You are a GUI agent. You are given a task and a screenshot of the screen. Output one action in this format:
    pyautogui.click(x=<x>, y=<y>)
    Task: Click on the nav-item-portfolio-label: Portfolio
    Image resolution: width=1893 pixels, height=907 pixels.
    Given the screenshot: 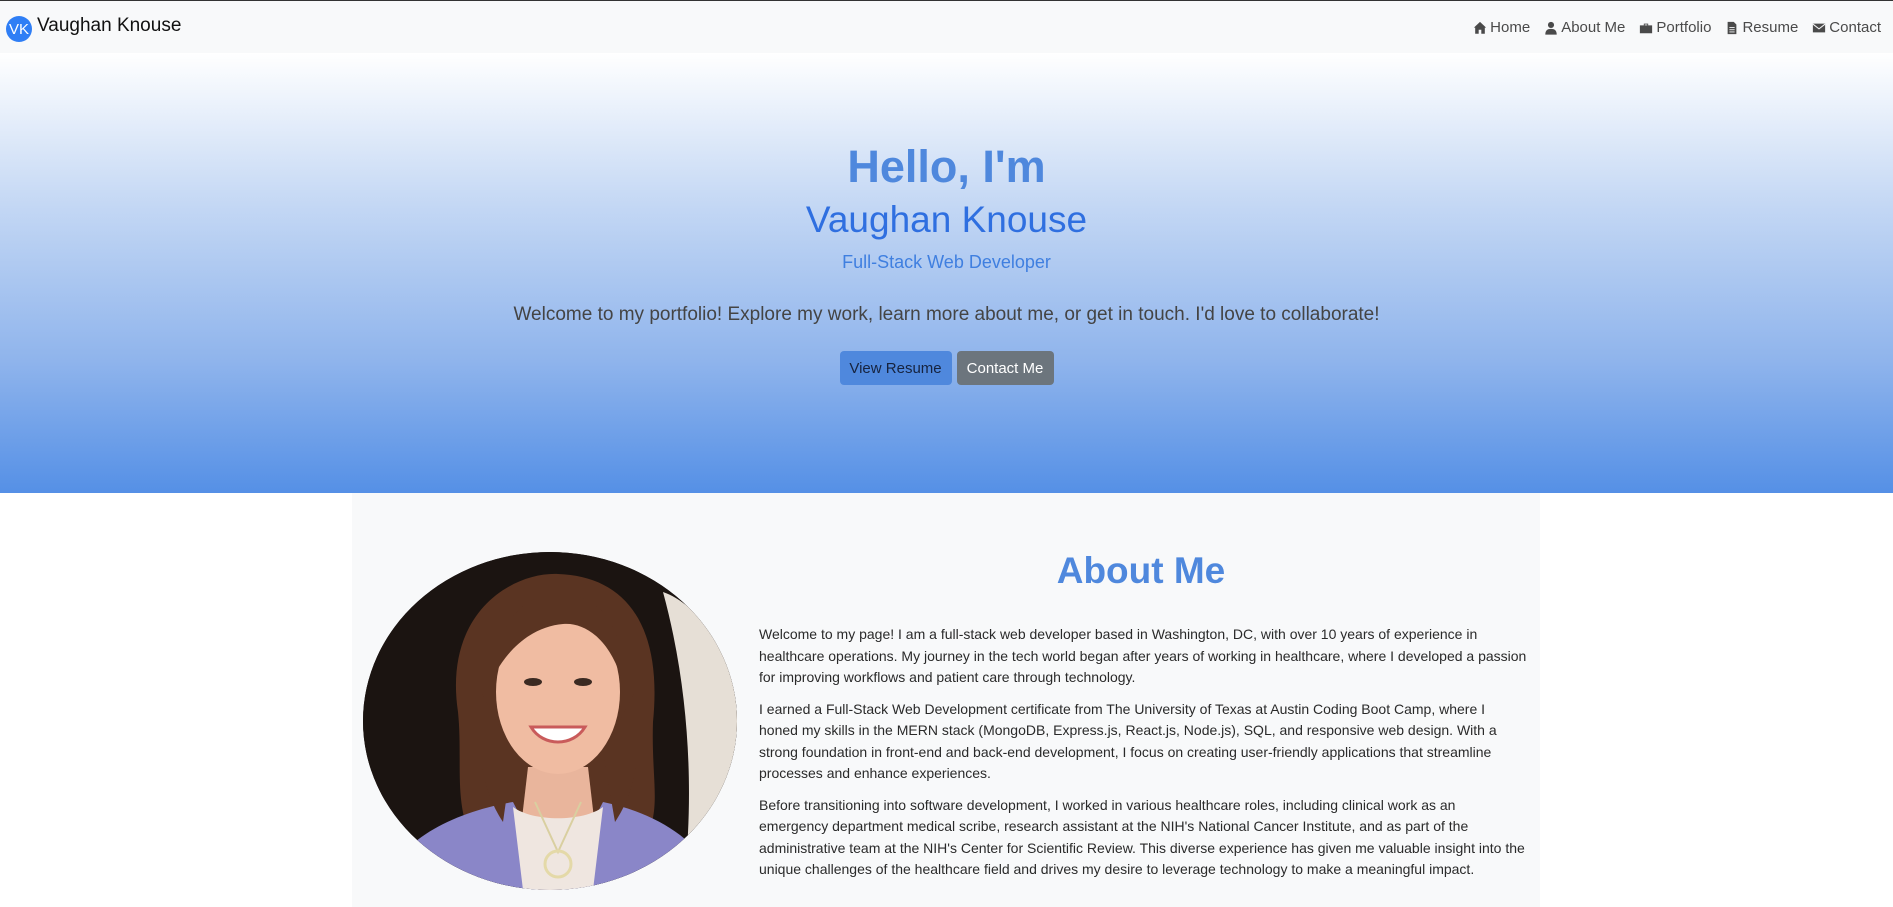 What is the action you would take?
    pyautogui.click(x=1684, y=27)
    